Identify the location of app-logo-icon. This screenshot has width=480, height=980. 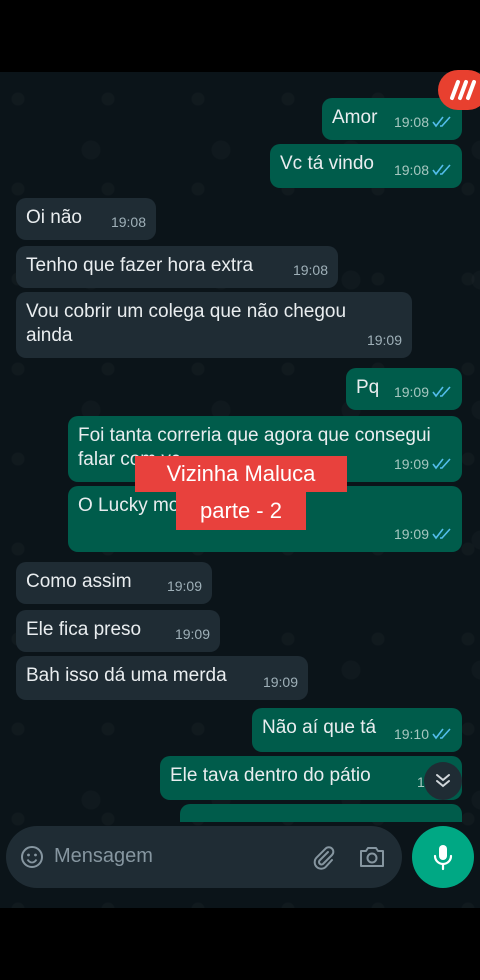
(459, 90).